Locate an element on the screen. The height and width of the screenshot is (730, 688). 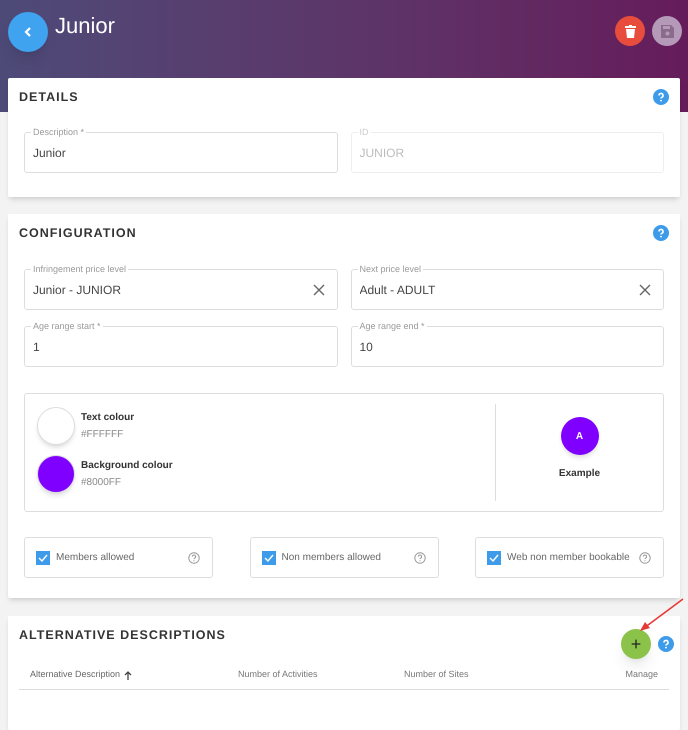
column-header: Alternative Description is located at coordinates (81, 675).